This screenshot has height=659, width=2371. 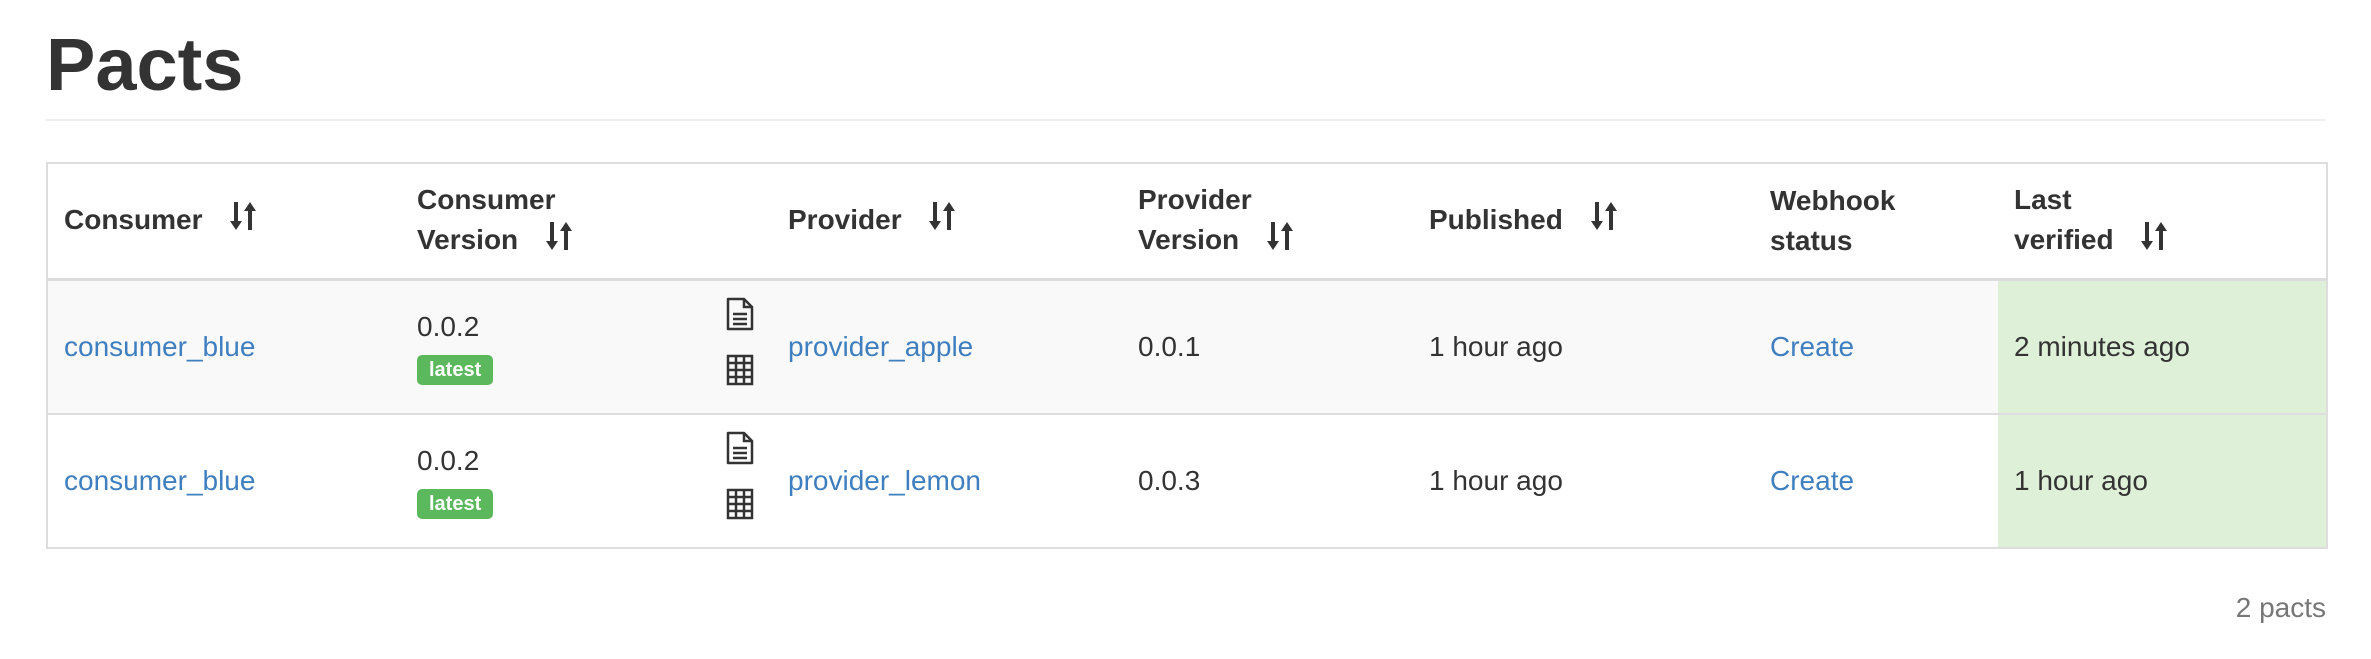 I want to click on consumer-version-column-header: Consumer Version, so click(x=546, y=222).